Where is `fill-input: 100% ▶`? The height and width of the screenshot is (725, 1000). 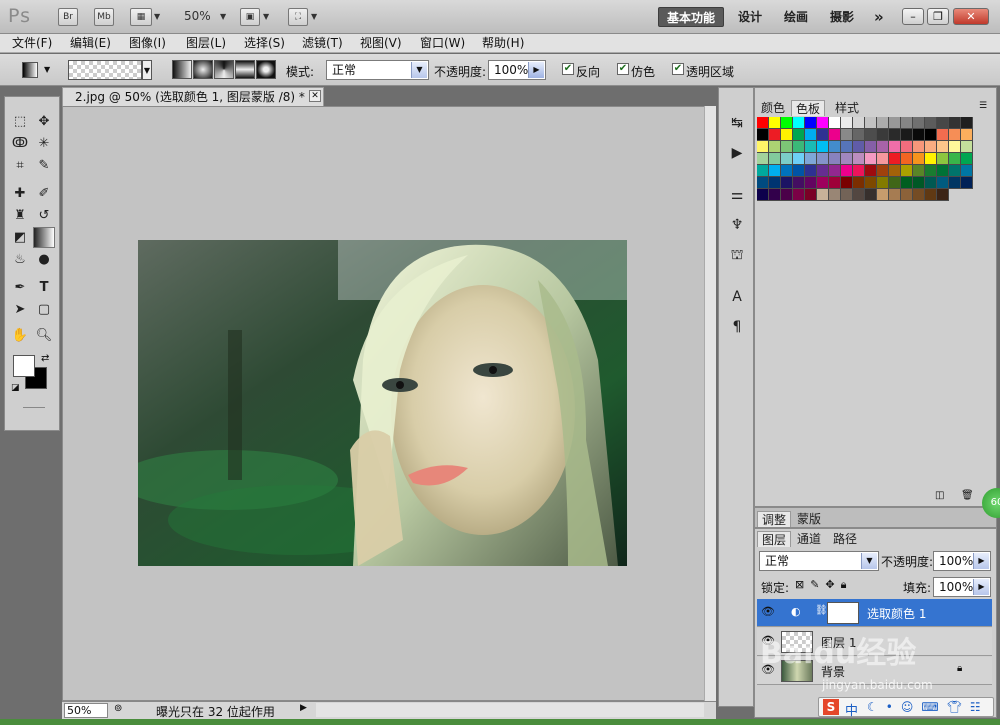
fill-input: 100% ▶ is located at coordinates (962, 587).